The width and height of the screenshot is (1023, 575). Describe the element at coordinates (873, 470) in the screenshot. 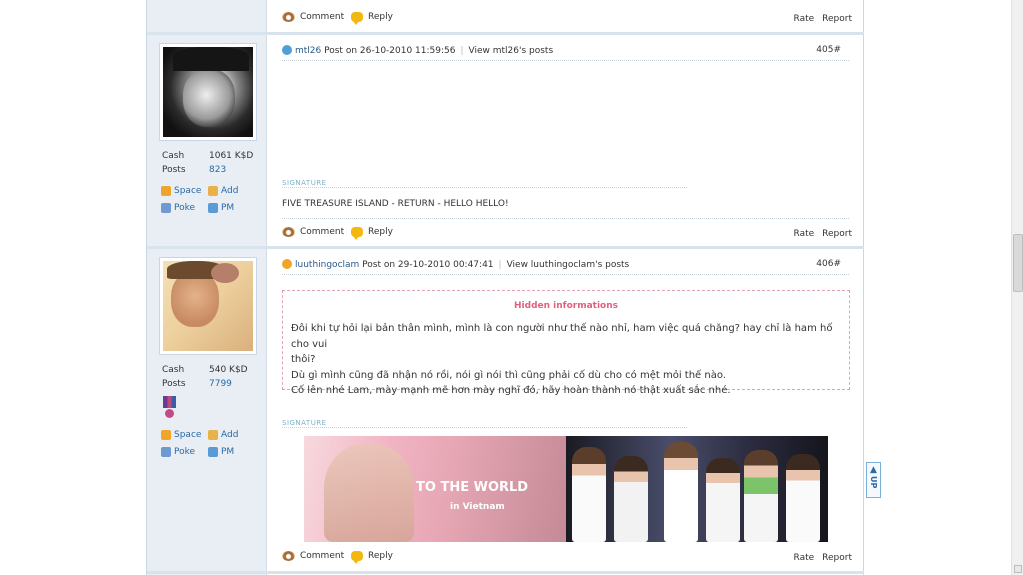

I see `up-arrow-icon: ▲` at that location.